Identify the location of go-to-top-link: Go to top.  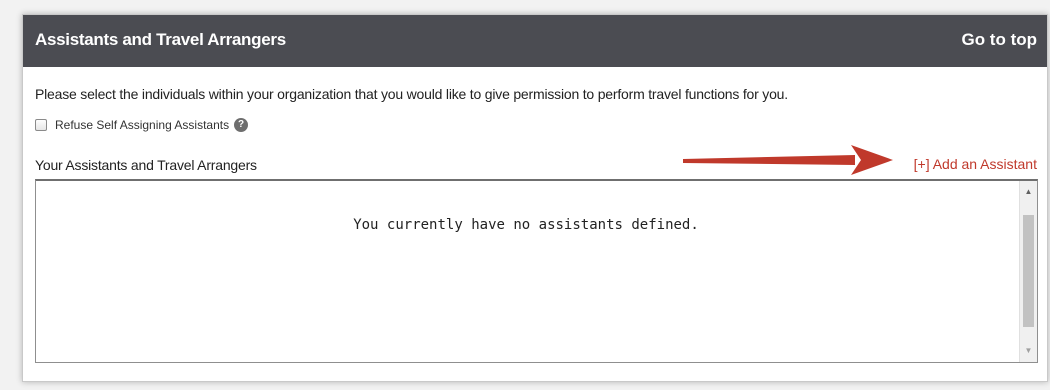
(999, 40).